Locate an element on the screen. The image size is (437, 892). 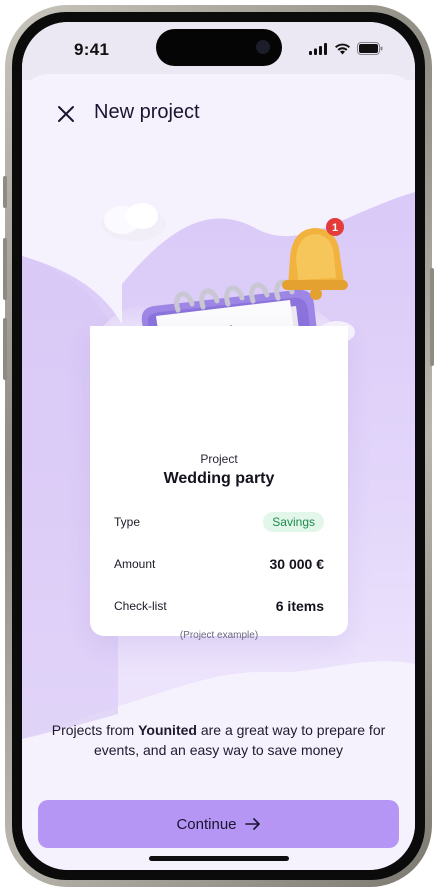
amount-label: Amount is located at coordinates (135, 564).